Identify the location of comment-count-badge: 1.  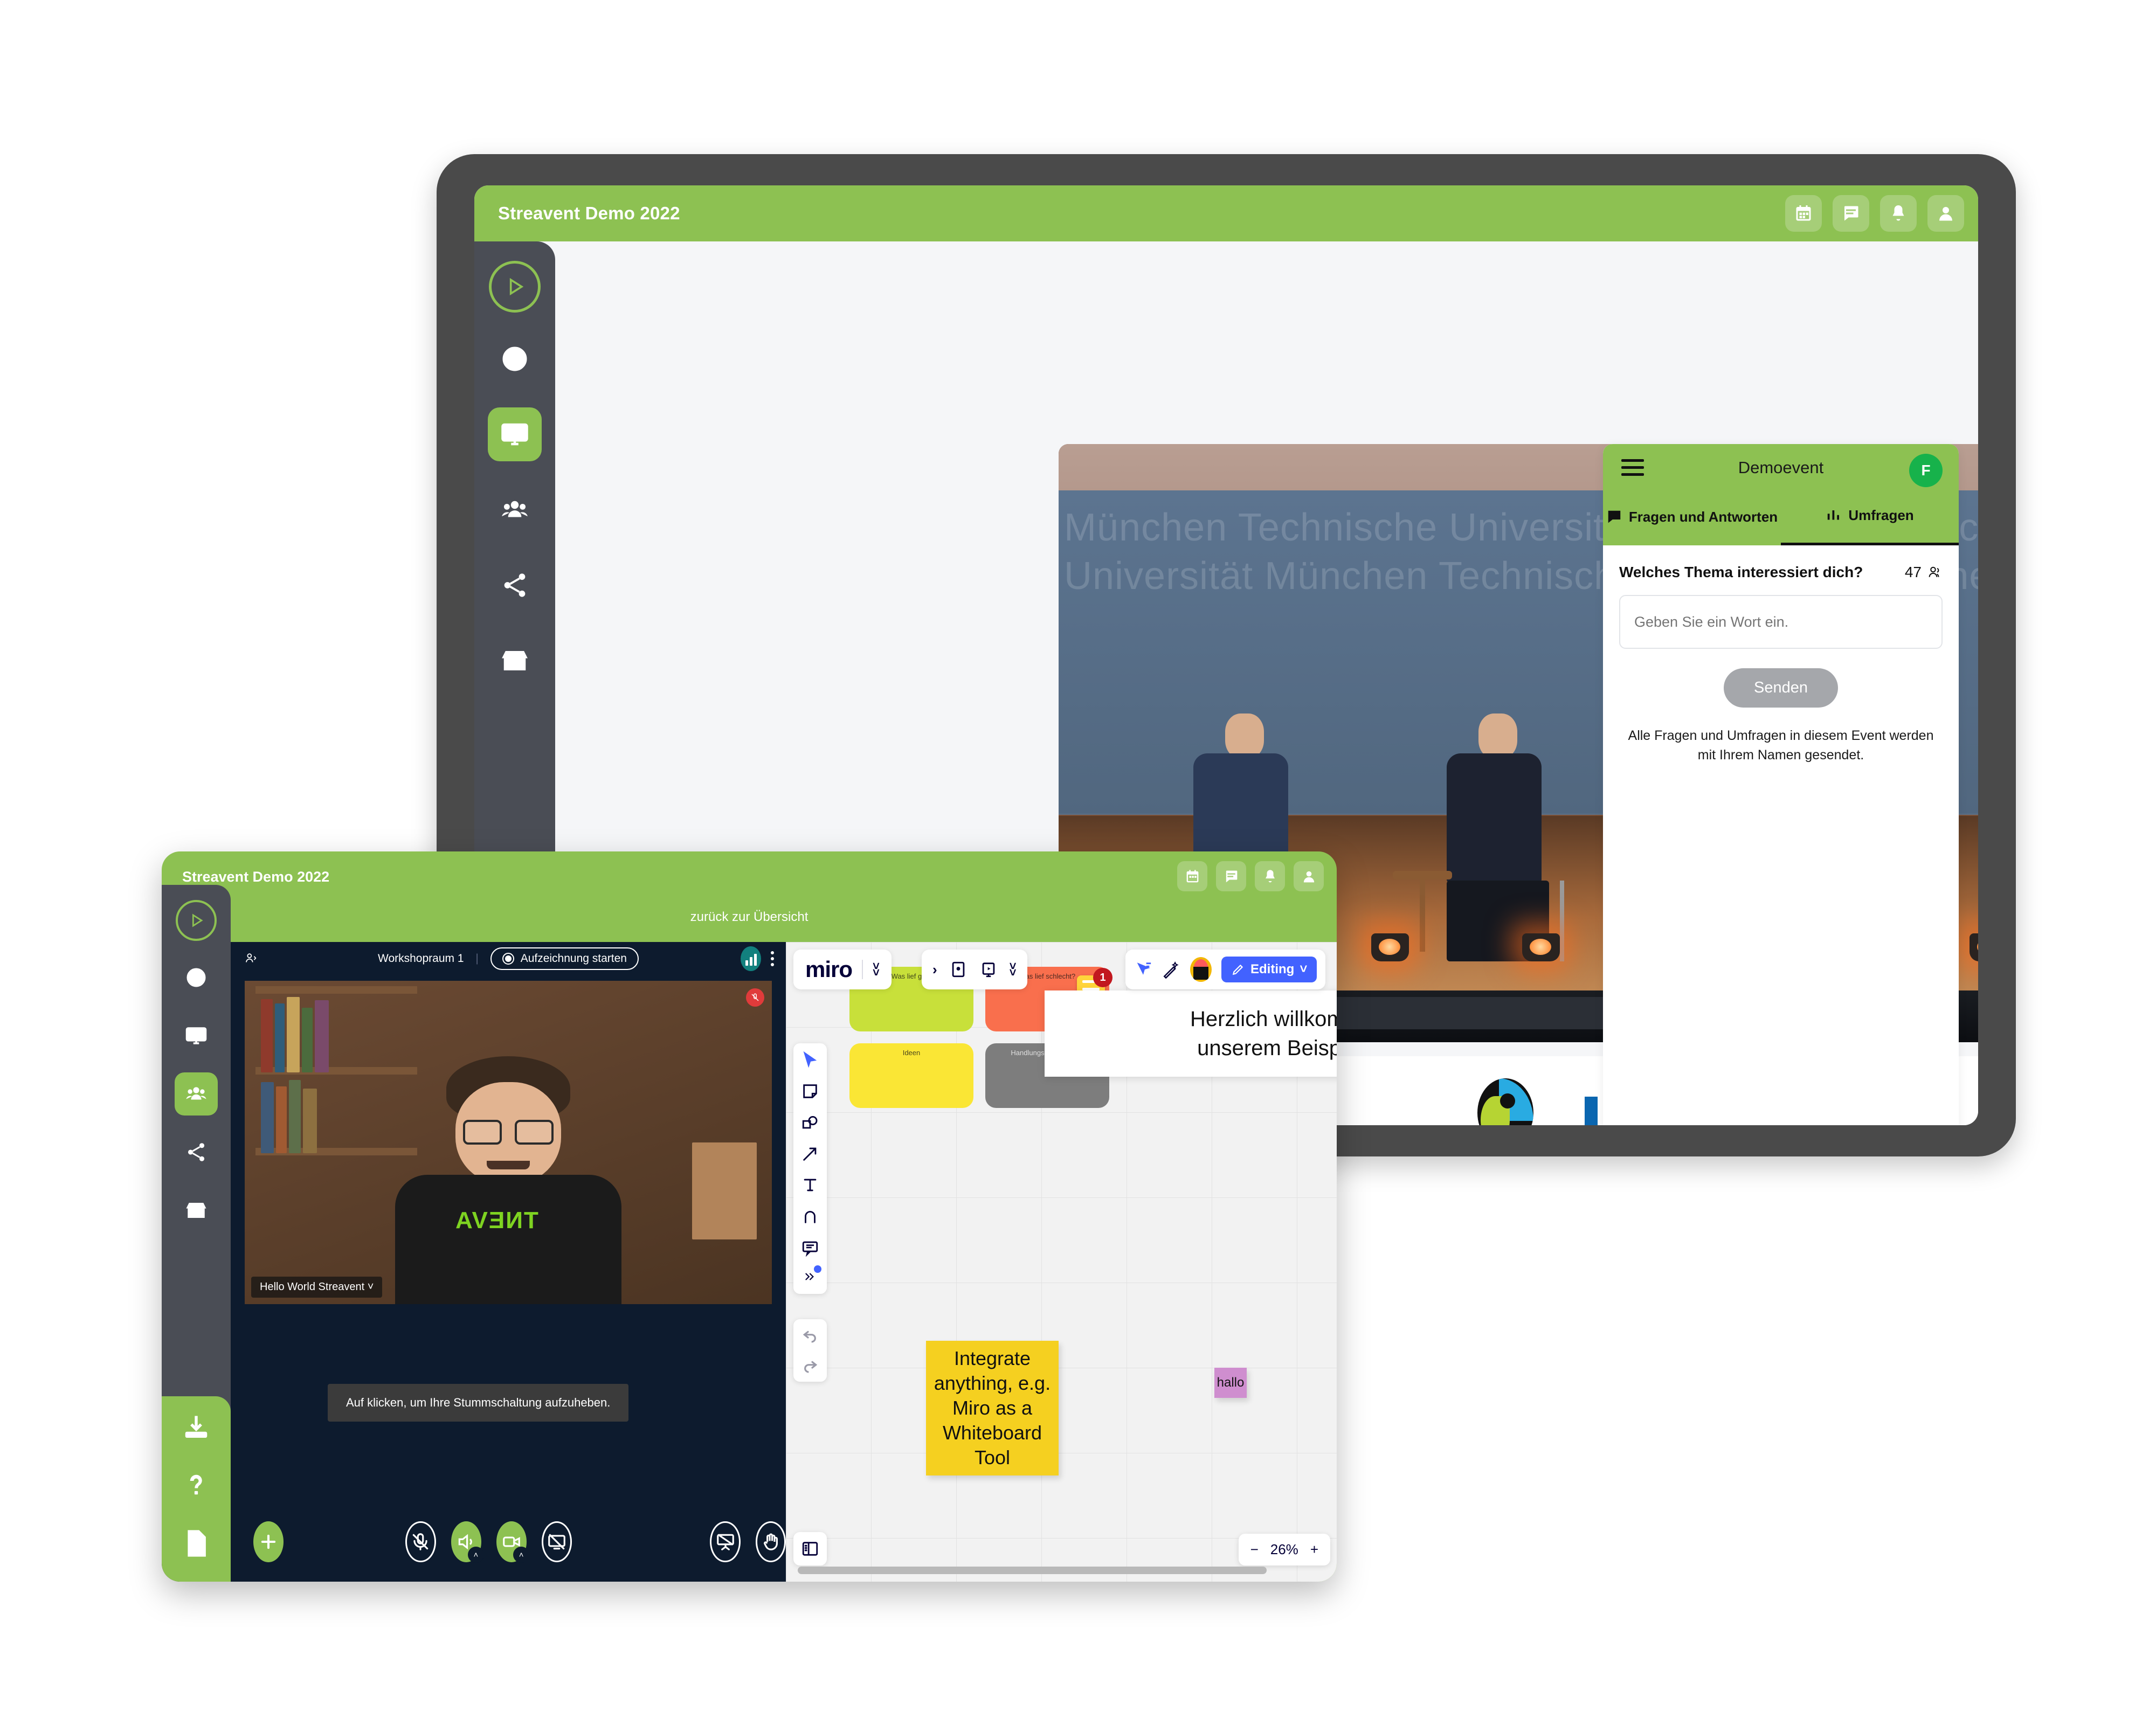
(1102, 977).